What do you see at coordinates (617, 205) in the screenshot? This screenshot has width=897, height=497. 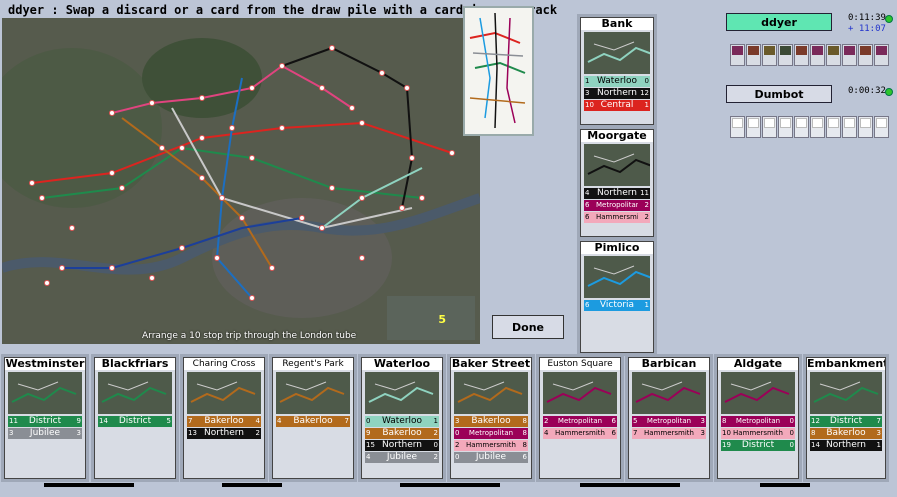 I see `card-line-row: 6 Metropolitan 2` at bounding box center [617, 205].